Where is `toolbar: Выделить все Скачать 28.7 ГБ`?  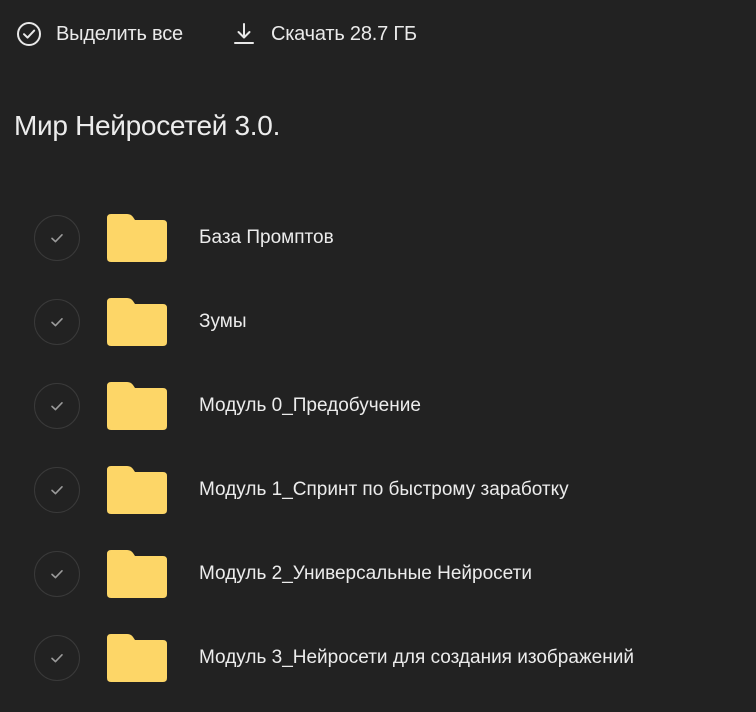
toolbar: Выделить все Скачать 28.7 ГБ is located at coordinates (216, 34).